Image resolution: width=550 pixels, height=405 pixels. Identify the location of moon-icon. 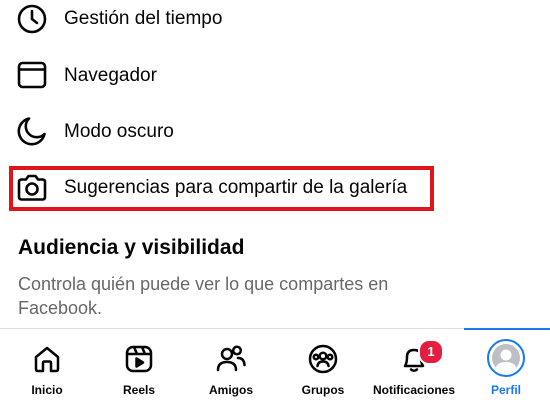
(32, 131).